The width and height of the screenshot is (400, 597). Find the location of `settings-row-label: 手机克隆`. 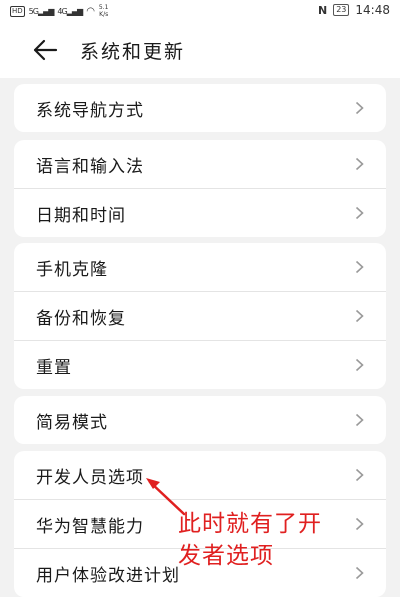

settings-row-label: 手机克隆 is located at coordinates (72, 270).